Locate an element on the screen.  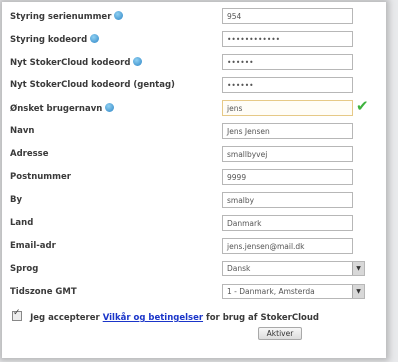
timezone-select: 1 - Danmark, Amsterda ▼ is located at coordinates (293, 291).